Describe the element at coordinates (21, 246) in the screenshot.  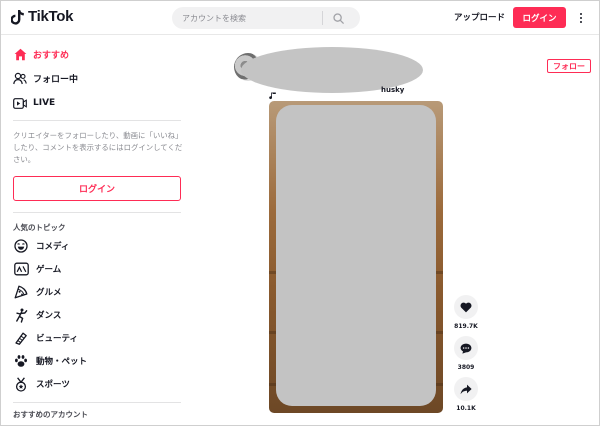
I see `comedy-icon` at that location.